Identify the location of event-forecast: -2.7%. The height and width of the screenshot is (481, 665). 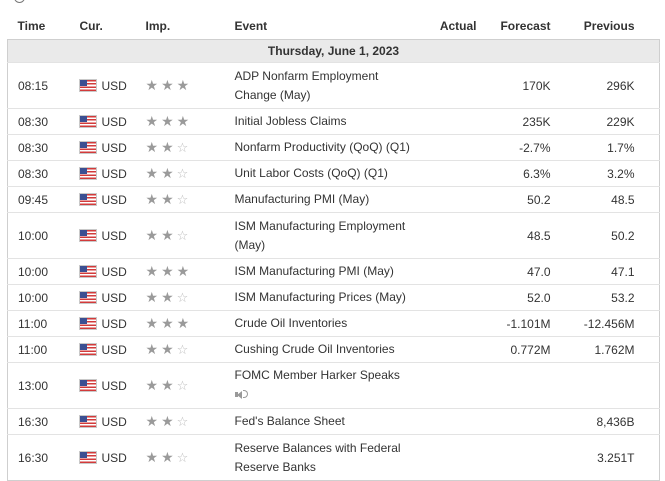
(513, 147).